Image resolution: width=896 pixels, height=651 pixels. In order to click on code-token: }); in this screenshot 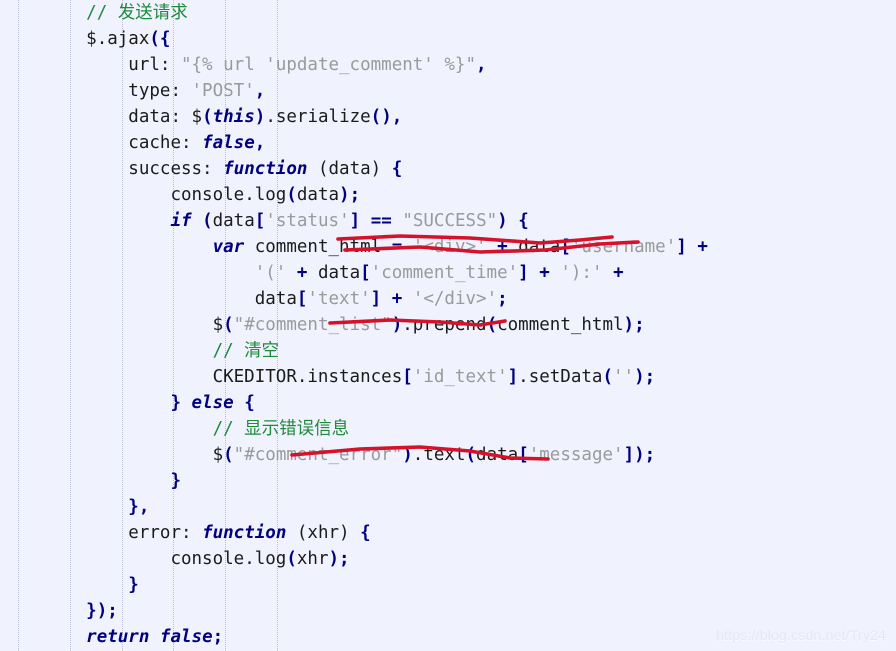, I will do `click(102, 611)`.